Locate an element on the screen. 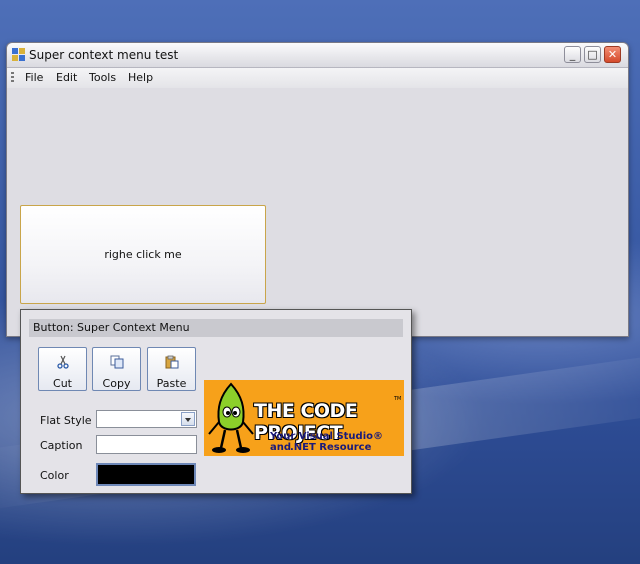 This screenshot has height=564, width=640. title-bar: Super context menu test _ □ ✕ is located at coordinates (317, 55).